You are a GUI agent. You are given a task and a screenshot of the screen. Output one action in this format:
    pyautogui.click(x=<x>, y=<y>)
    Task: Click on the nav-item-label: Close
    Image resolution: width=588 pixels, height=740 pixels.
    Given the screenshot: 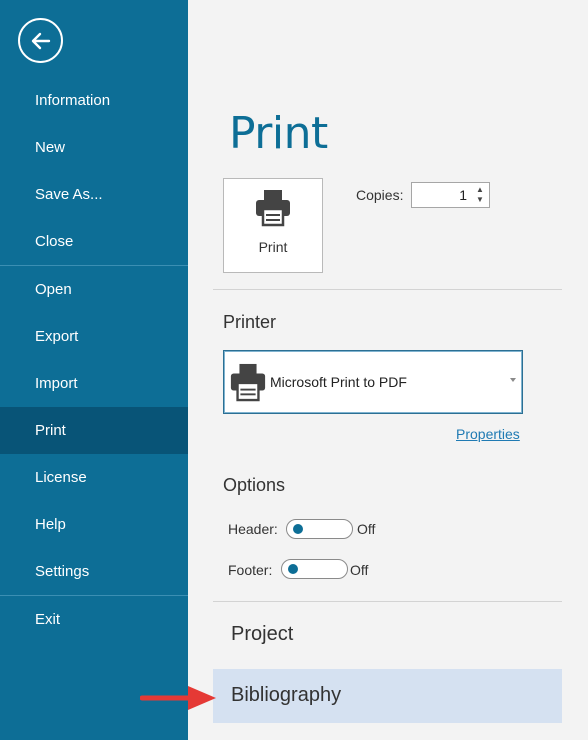 What is the action you would take?
    pyautogui.click(x=54, y=241)
    